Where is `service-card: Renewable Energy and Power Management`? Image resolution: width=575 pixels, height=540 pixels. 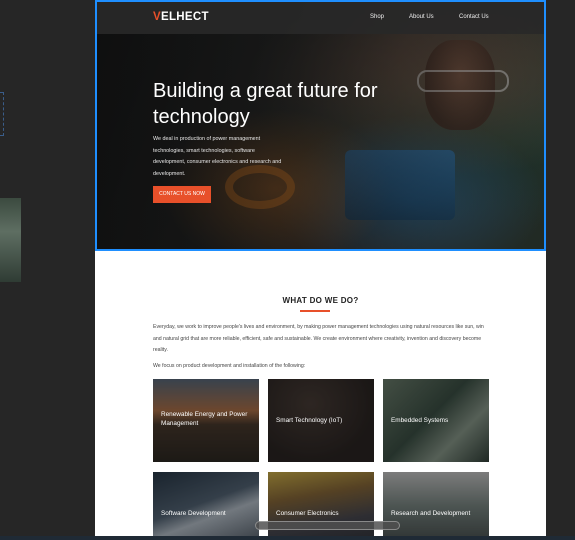
service-card: Renewable Energy and Power Management is located at coordinates (206, 420).